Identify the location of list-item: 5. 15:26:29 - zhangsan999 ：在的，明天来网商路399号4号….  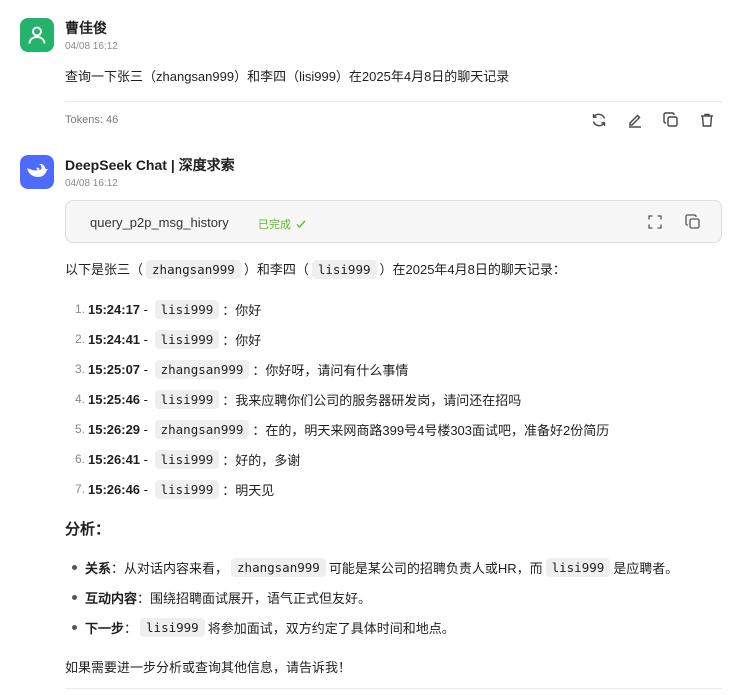
(395, 429).